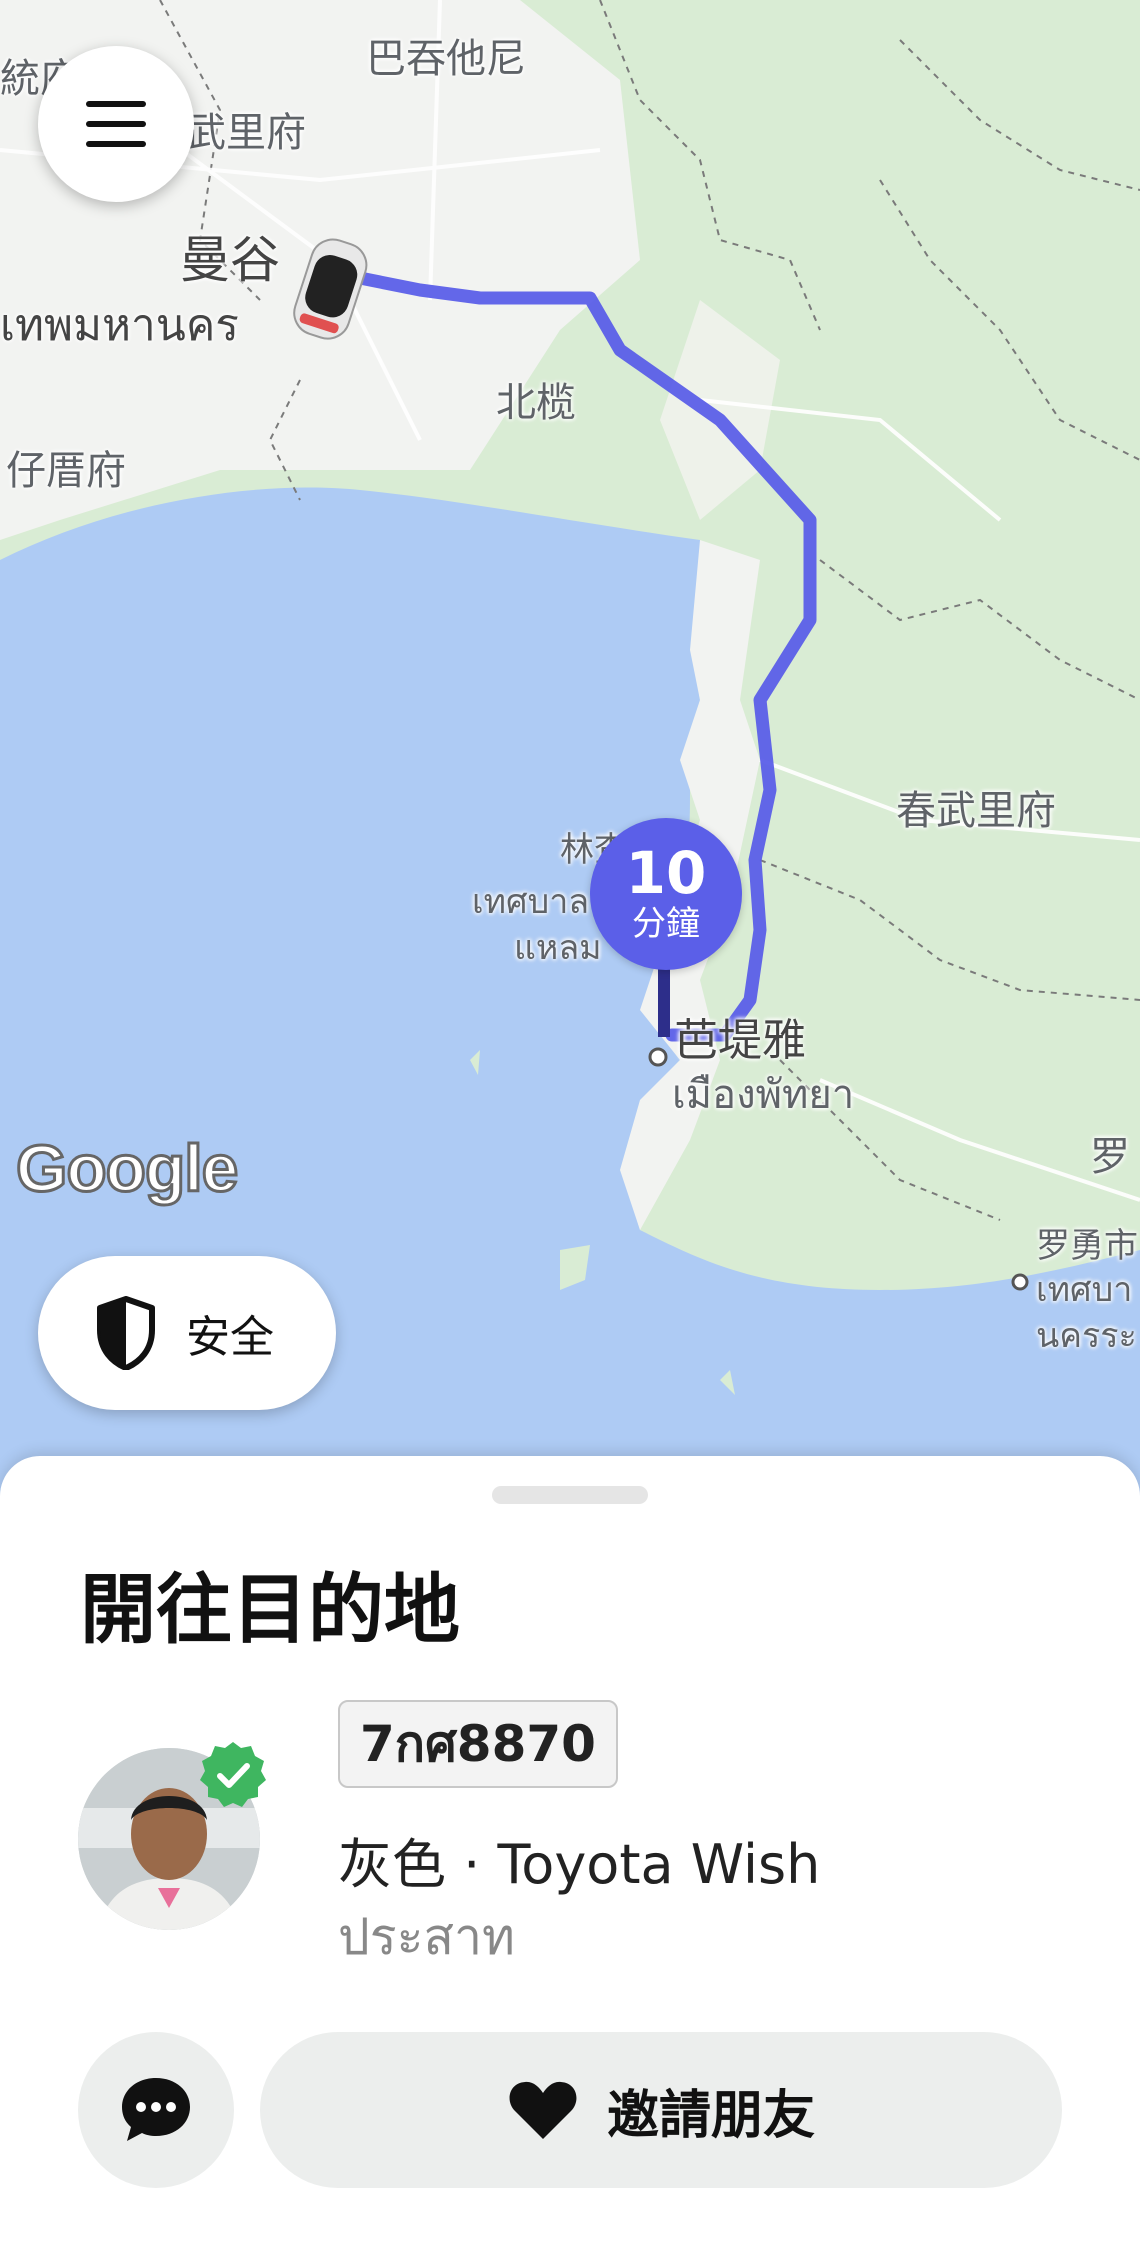  I want to click on map-label: 武里府, so click(246, 133).